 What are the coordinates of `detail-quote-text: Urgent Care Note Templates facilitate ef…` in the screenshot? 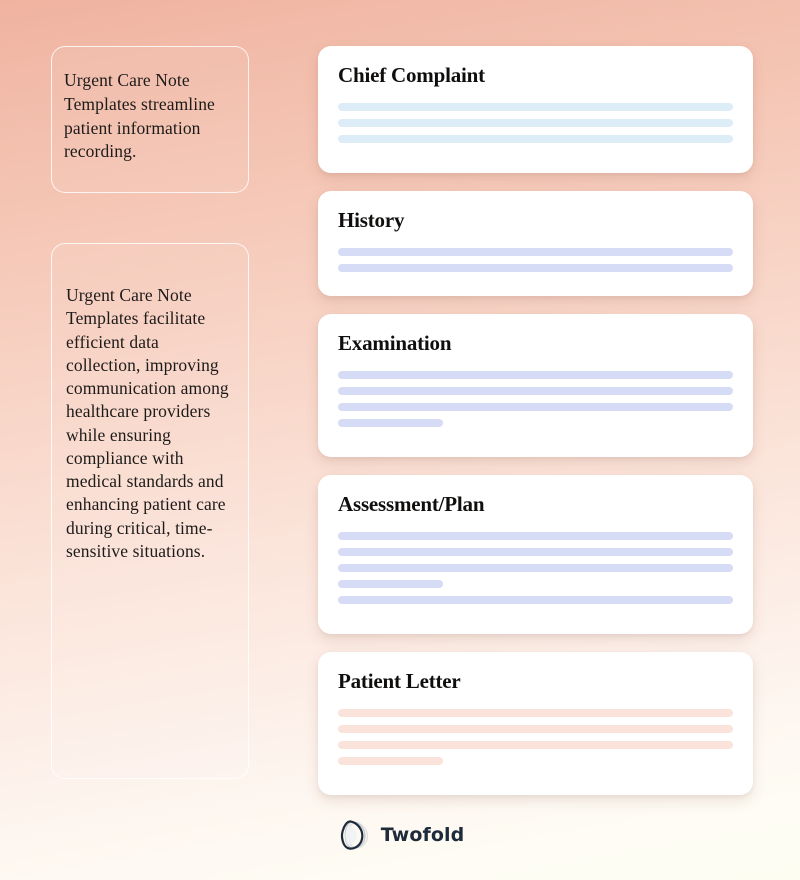 It's located at (147, 423).